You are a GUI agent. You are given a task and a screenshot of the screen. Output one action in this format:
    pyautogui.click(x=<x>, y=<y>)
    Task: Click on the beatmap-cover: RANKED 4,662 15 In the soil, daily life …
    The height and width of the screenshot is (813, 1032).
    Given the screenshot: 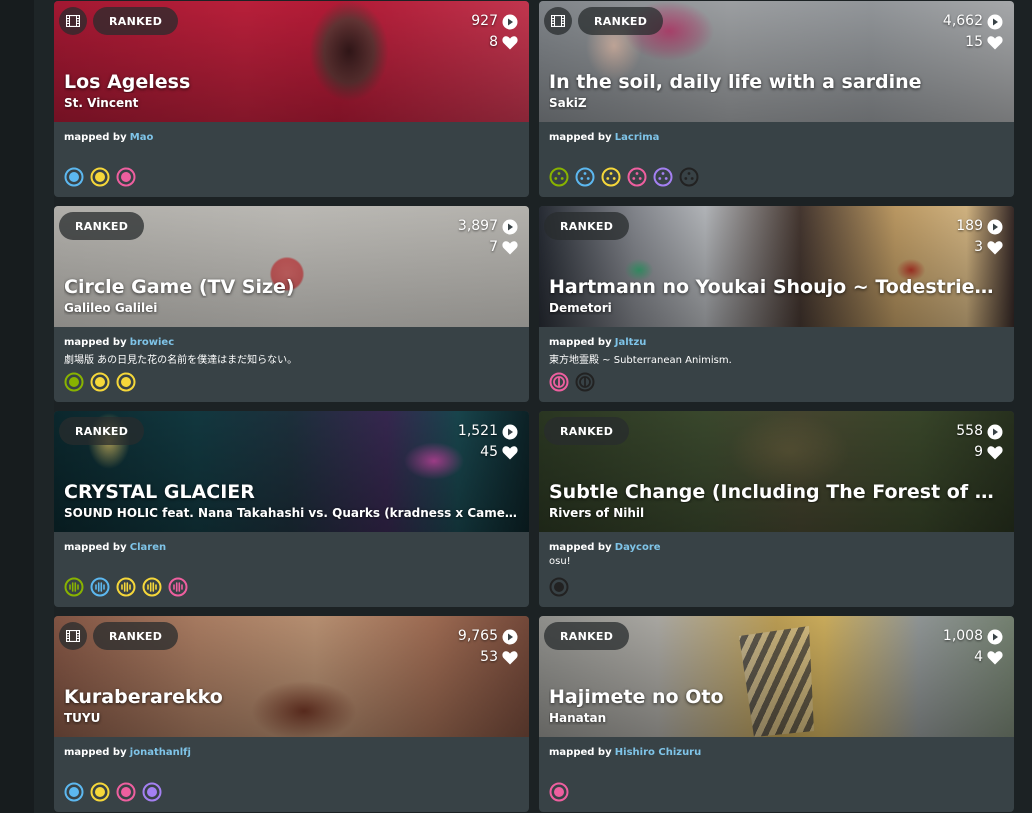 What is the action you would take?
    pyautogui.click(x=776, y=61)
    